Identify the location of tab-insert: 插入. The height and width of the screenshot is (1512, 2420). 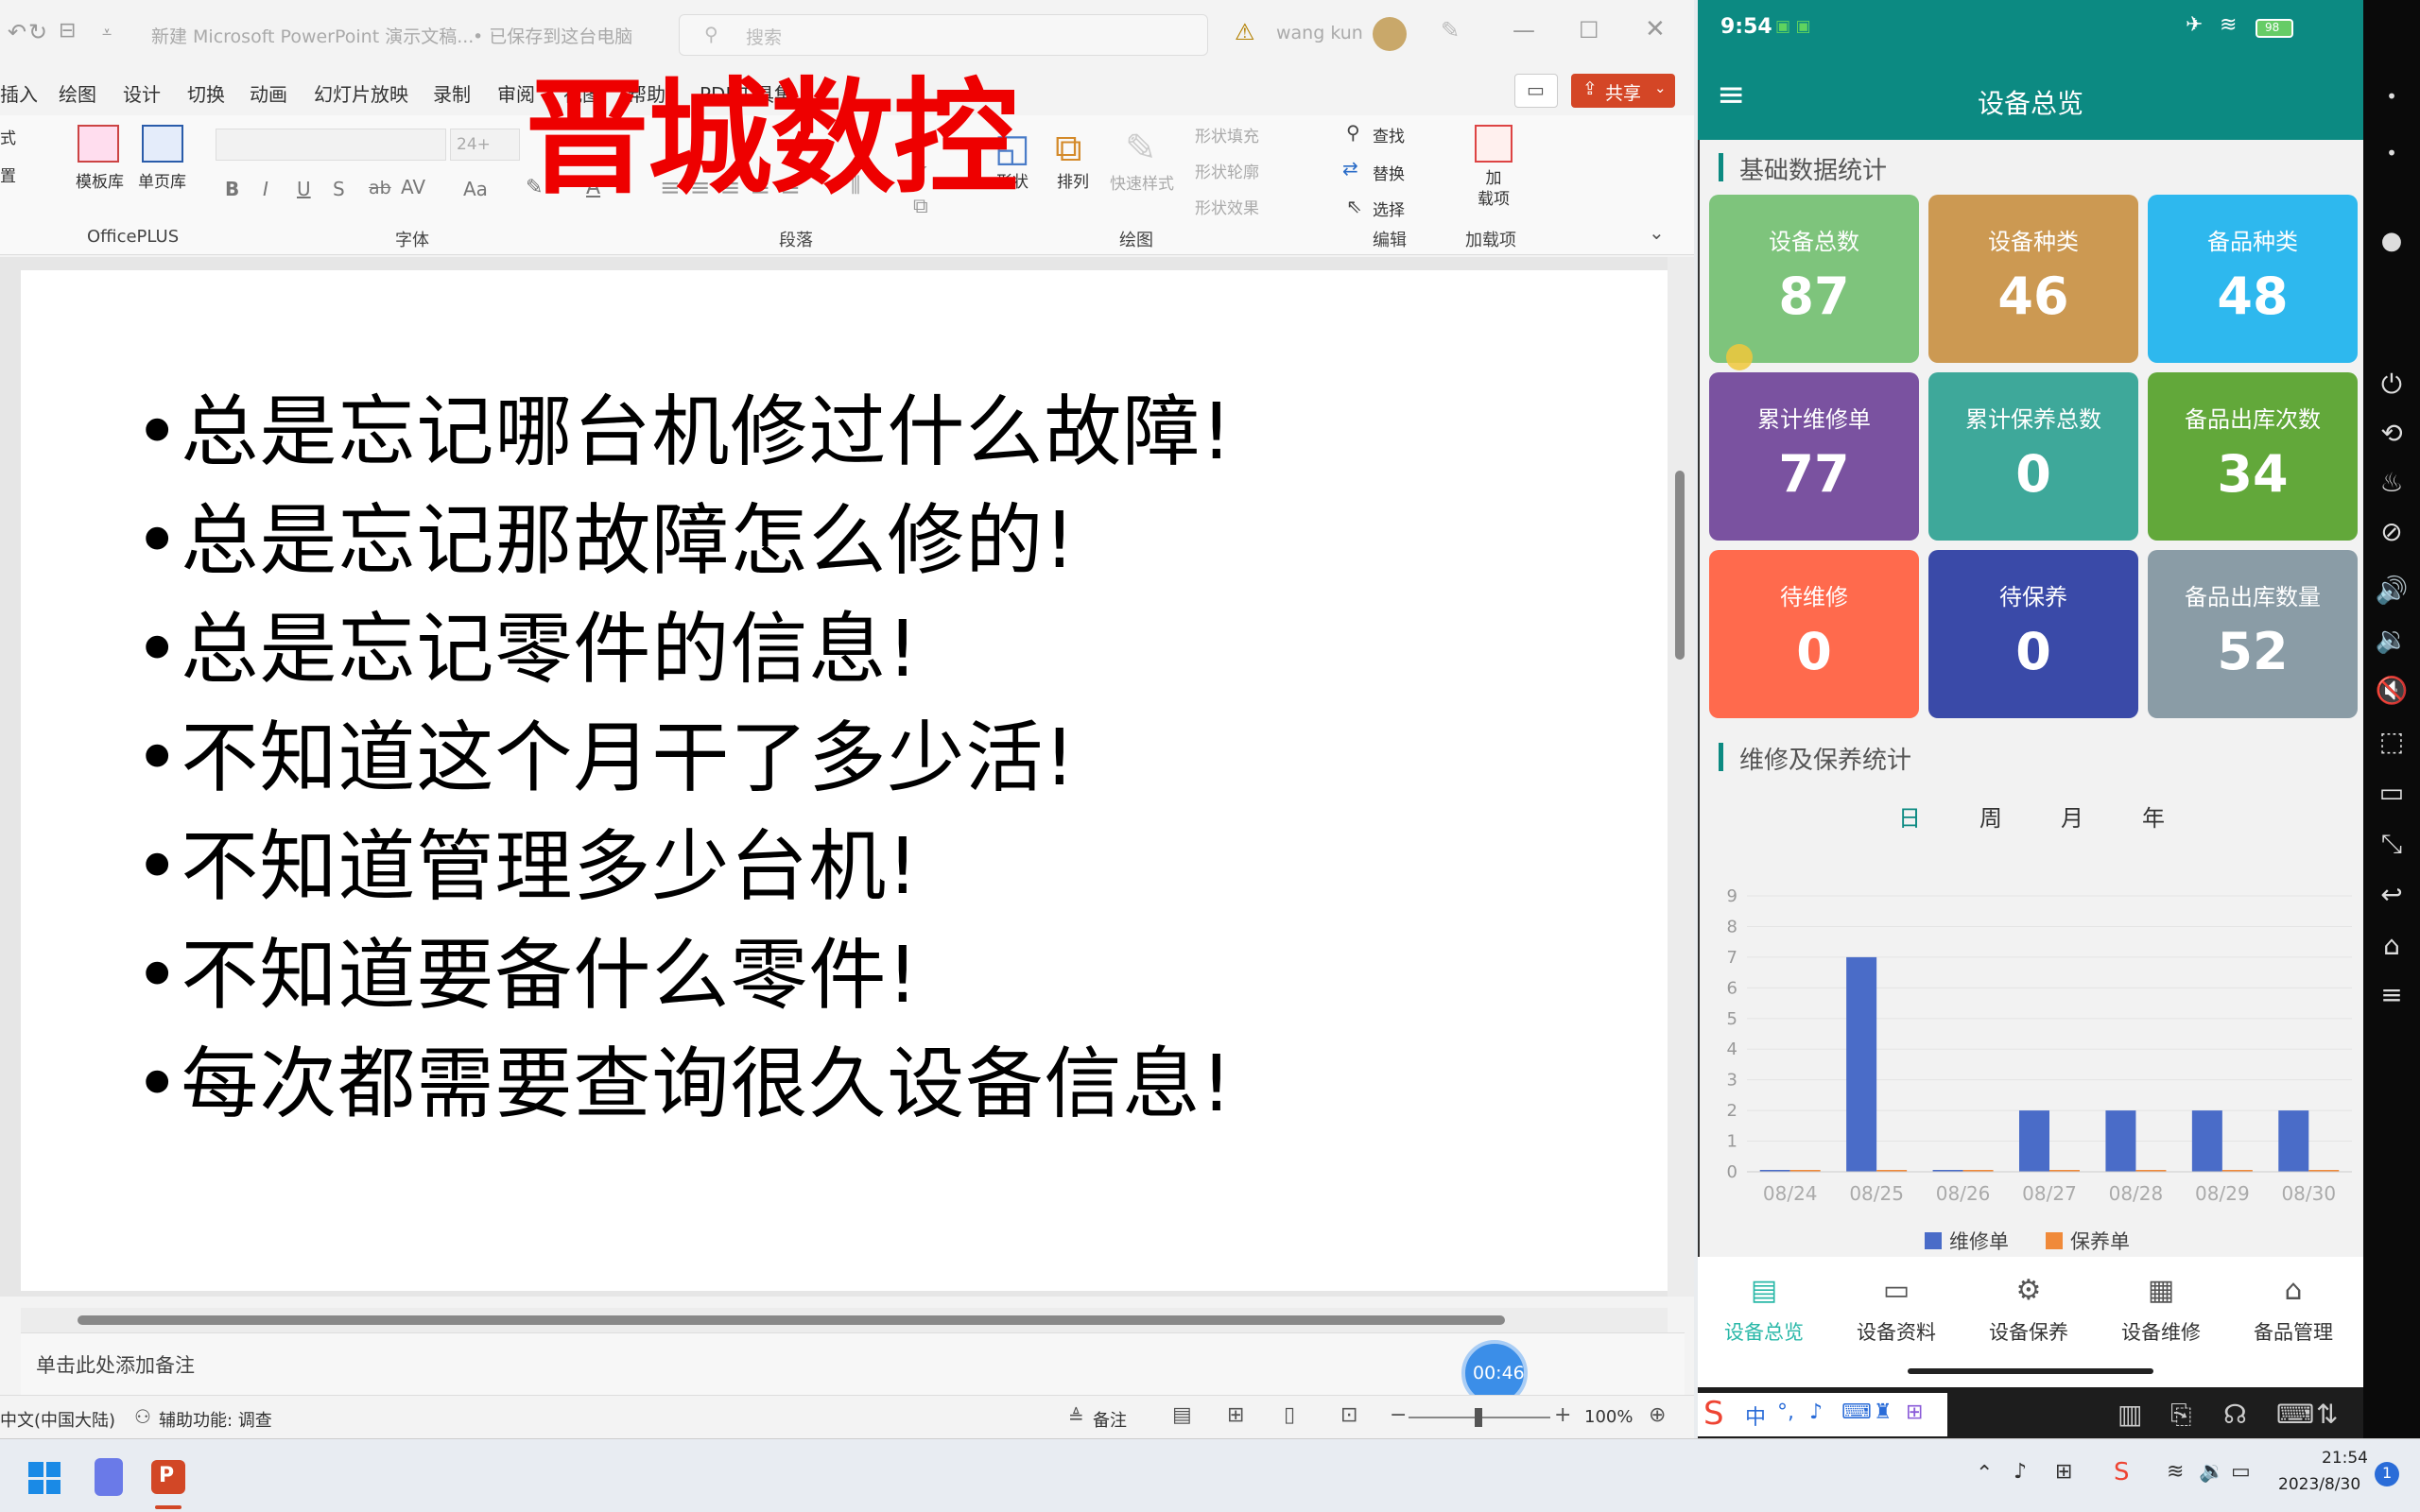
(19, 93).